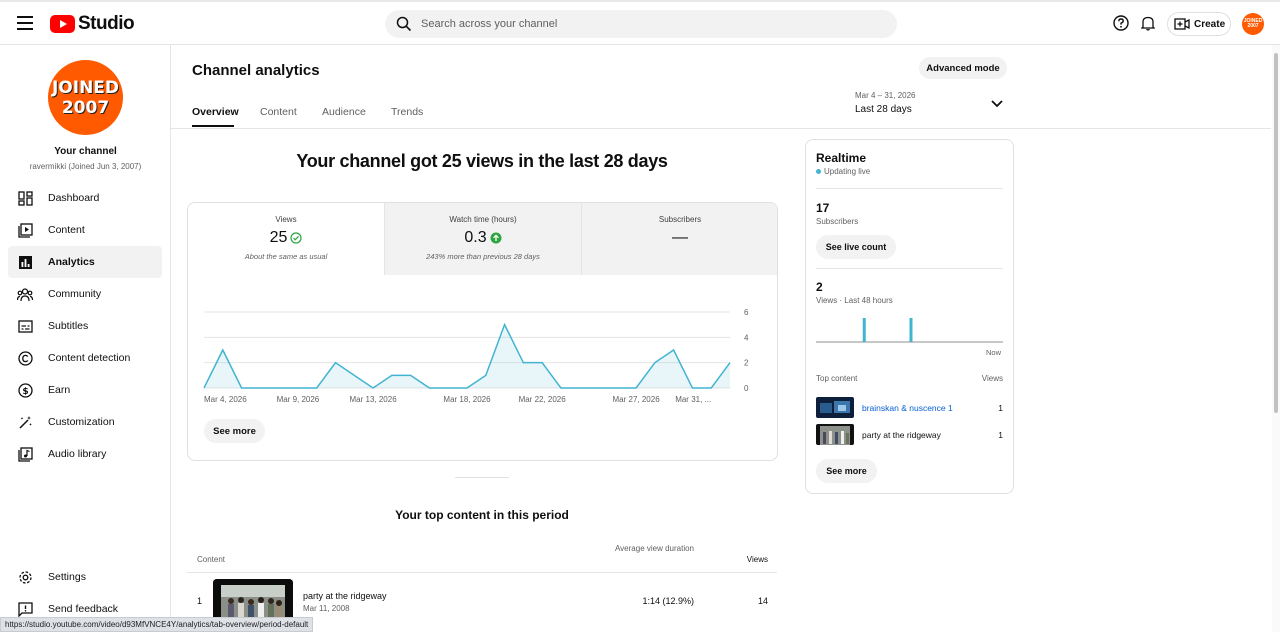  Describe the element at coordinates (92, 24) in the screenshot. I see `studio-logo: Studio` at that location.